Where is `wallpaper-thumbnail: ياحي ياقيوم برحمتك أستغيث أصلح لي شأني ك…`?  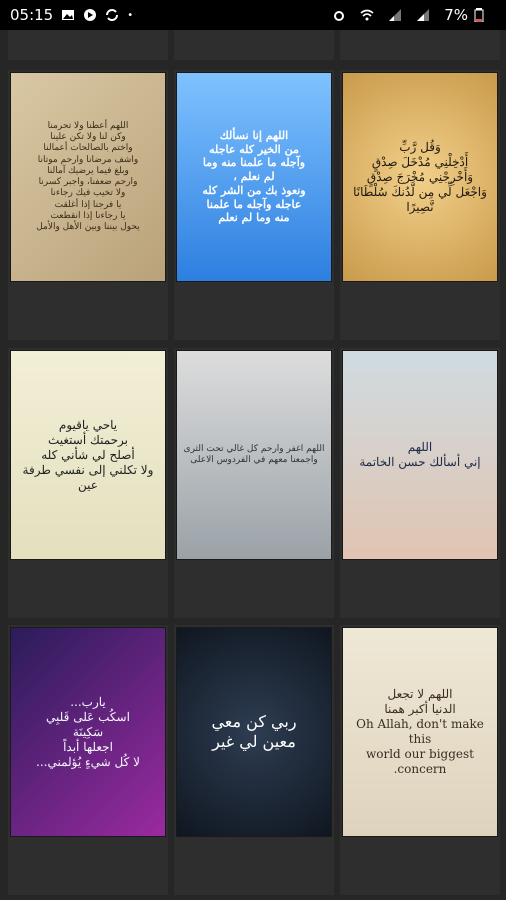
wallpaper-thumbnail: ياحي ياقيوم برحمتك أستغيث أصلح لي شأني ك… is located at coordinates (88, 455).